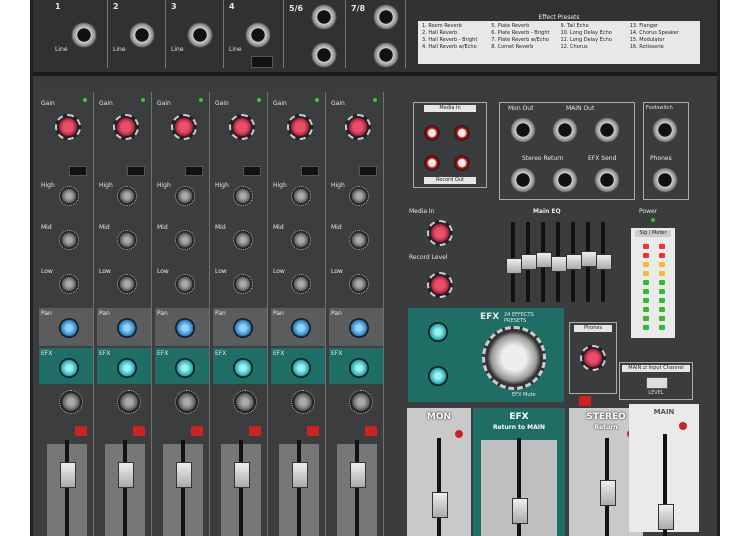 The image size is (750, 536). I want to click on efx-fader-cap, so click(520, 511).